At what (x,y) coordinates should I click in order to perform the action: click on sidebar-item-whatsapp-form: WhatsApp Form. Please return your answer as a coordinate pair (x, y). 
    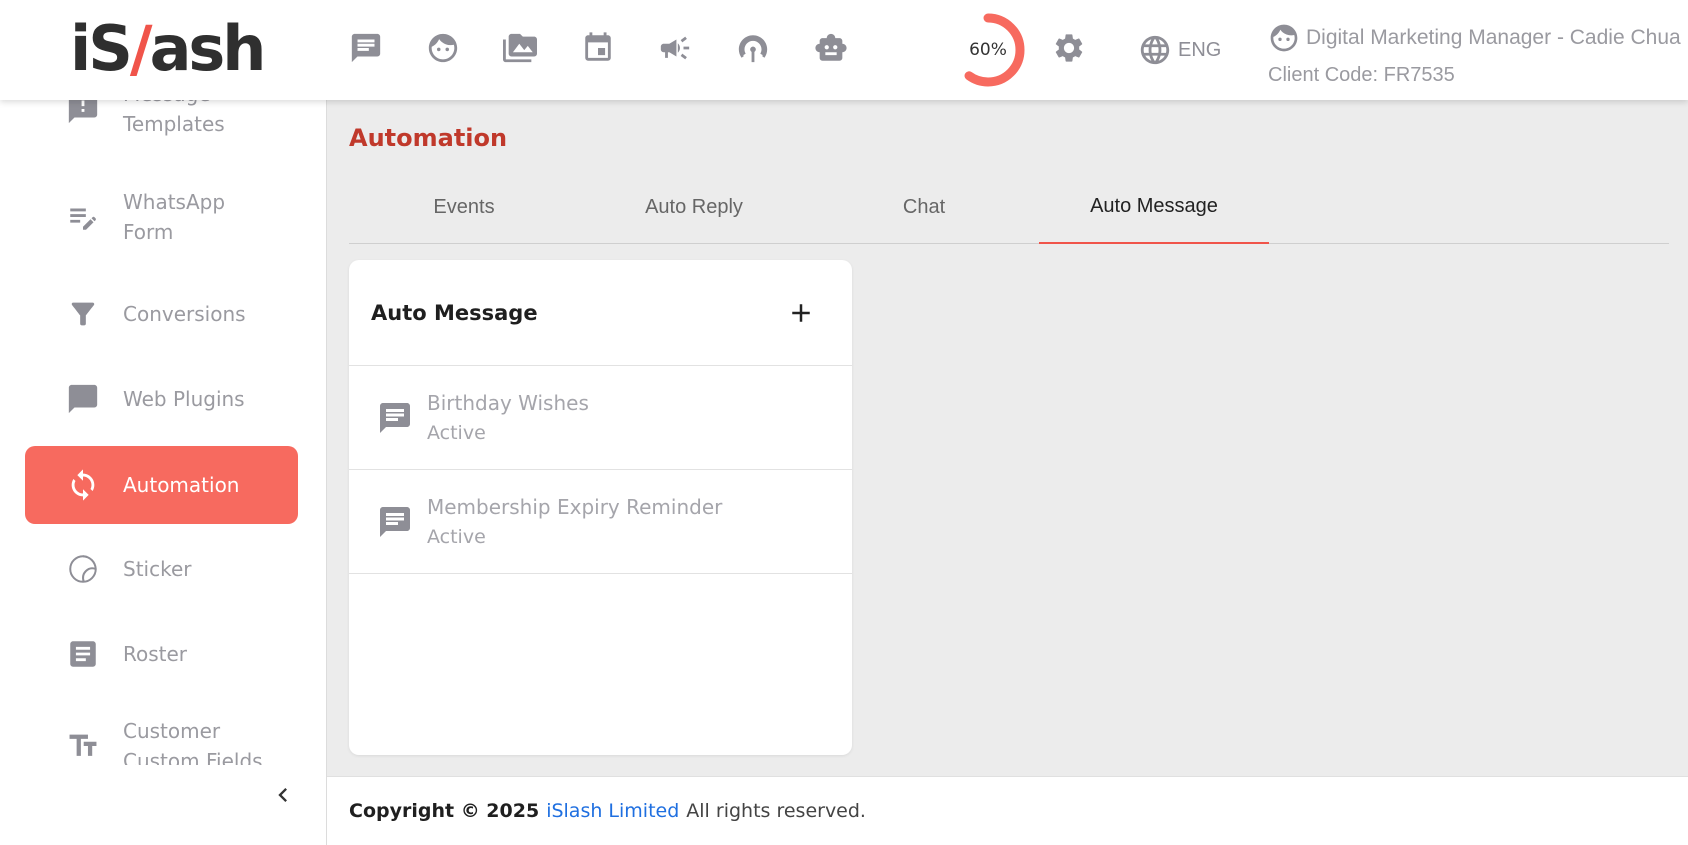
    Looking at the image, I should click on (161, 217).